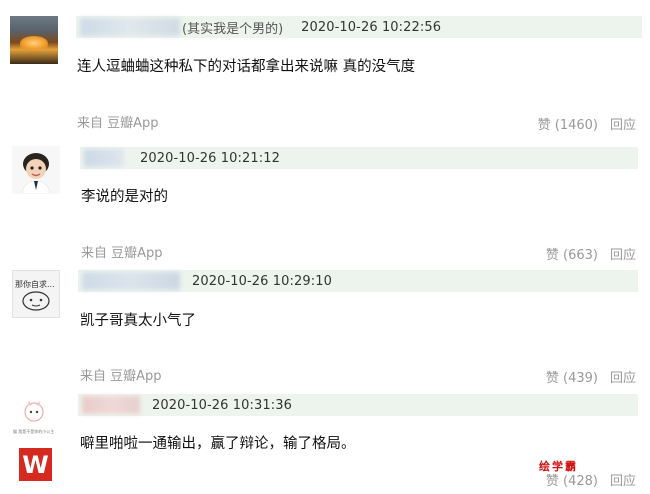 This screenshot has width=650, height=494. I want to click on comment-text: 噼里啪啦一通输出，赢了辩论，输了格局。, so click(218, 444).